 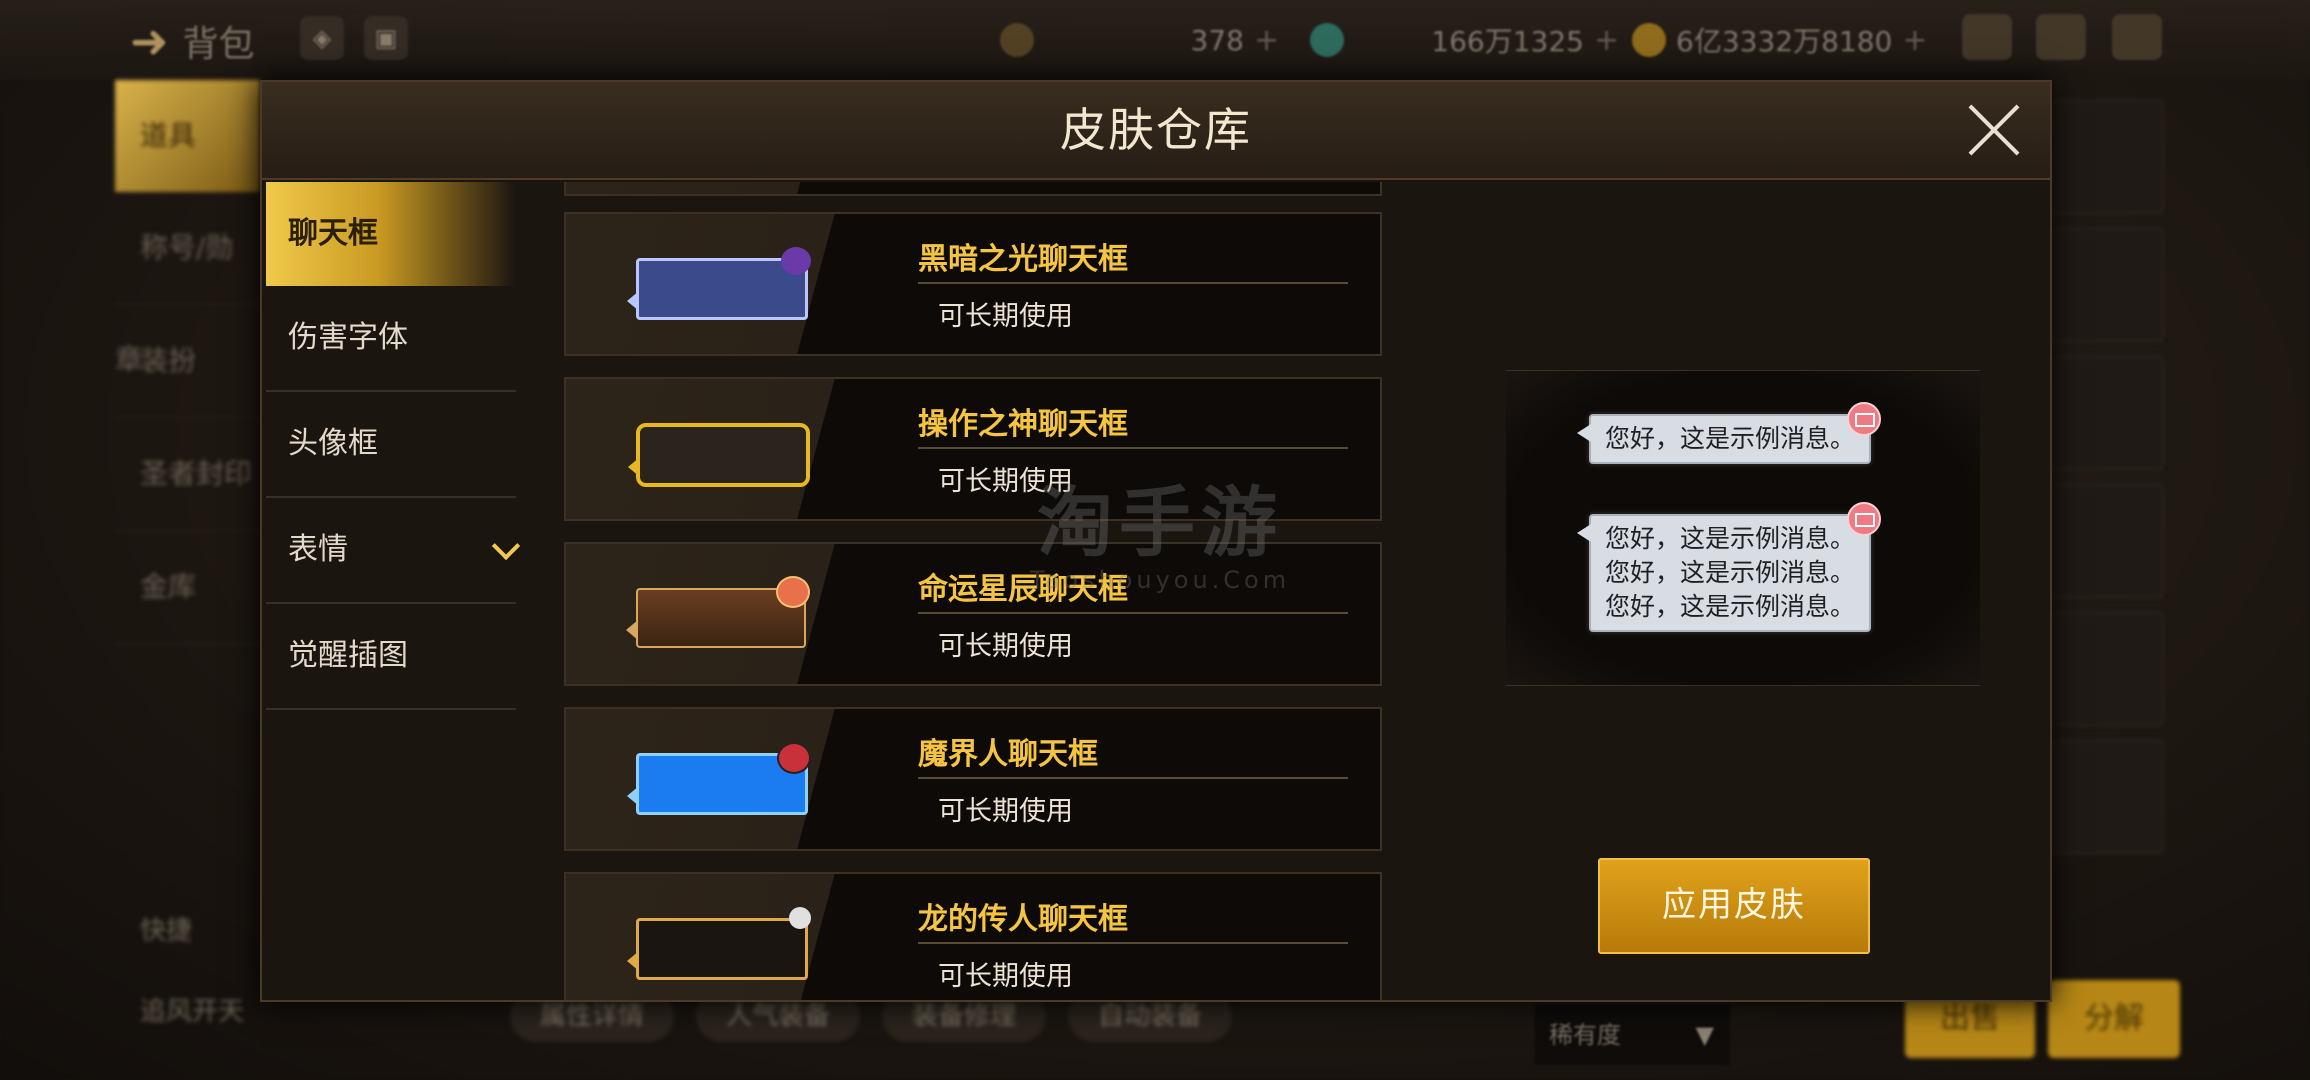 What do you see at coordinates (973, 284) in the screenshot?
I see `list-item: 黑暗之光聊天框 可长期使用` at bounding box center [973, 284].